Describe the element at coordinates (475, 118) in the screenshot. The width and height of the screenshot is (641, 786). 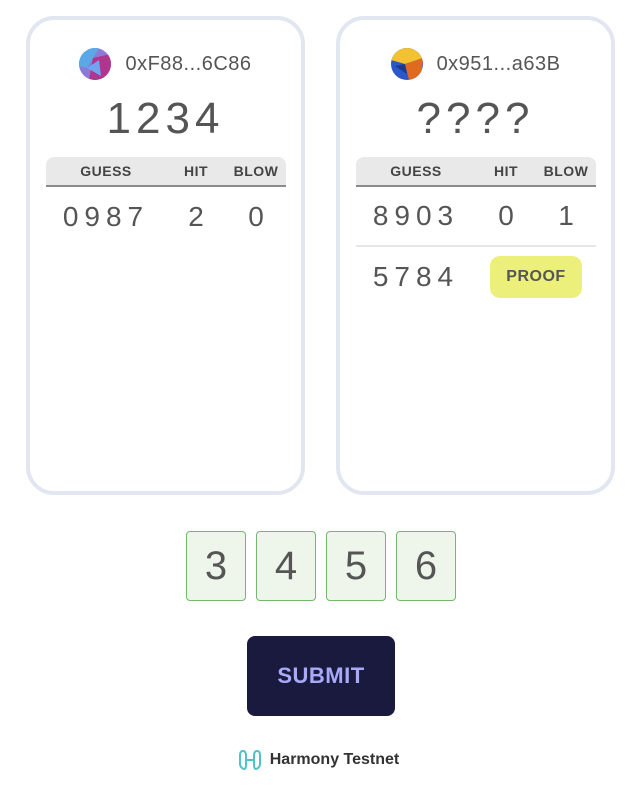
I see `secret-number-hidden: ????` at that location.